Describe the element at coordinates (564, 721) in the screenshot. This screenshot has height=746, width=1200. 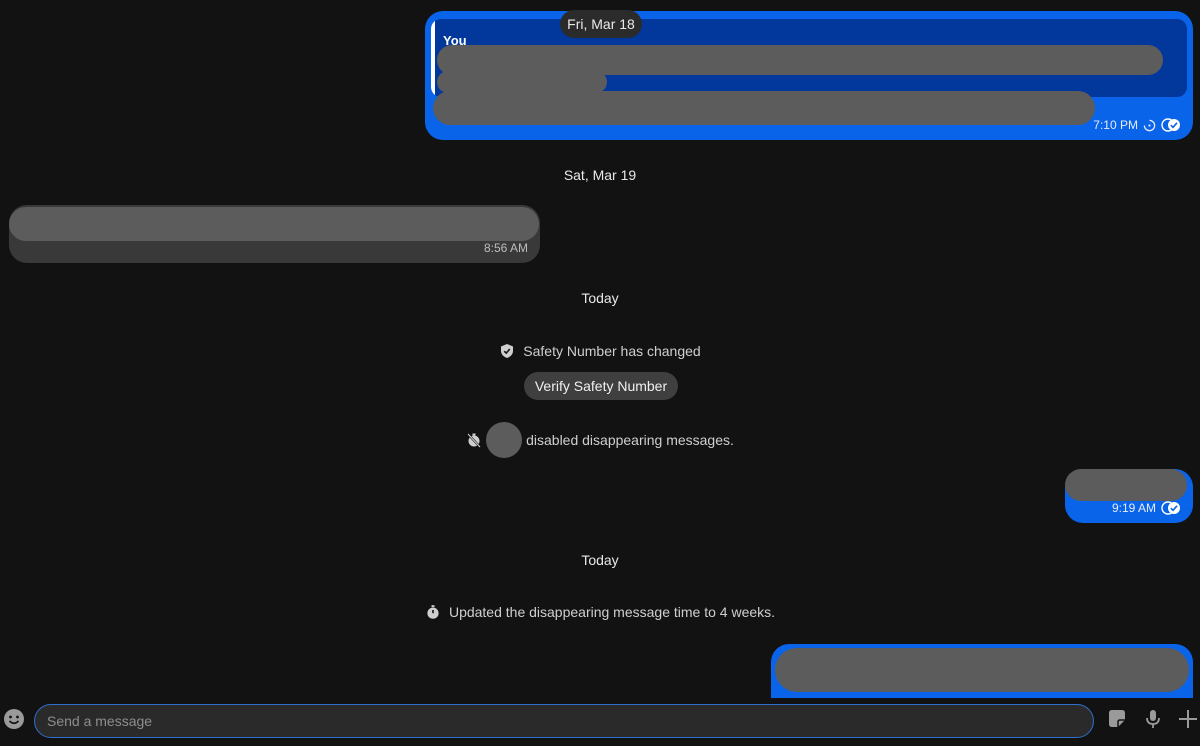
I see `message-input` at that location.